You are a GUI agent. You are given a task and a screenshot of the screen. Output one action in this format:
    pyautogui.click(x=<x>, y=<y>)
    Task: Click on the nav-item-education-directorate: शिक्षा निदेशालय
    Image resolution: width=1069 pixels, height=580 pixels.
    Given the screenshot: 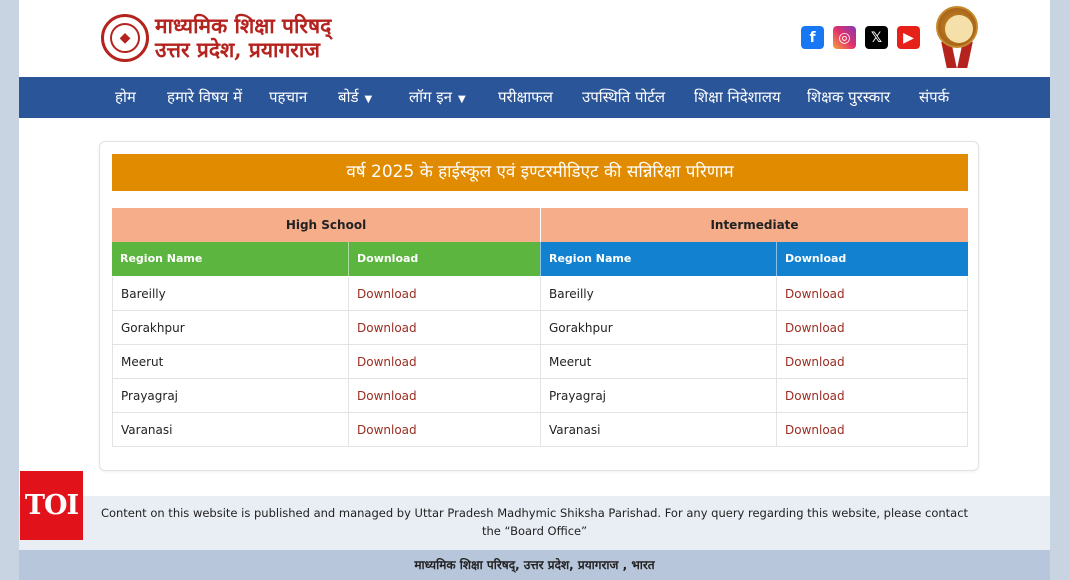 What is the action you would take?
    pyautogui.click(x=737, y=97)
    